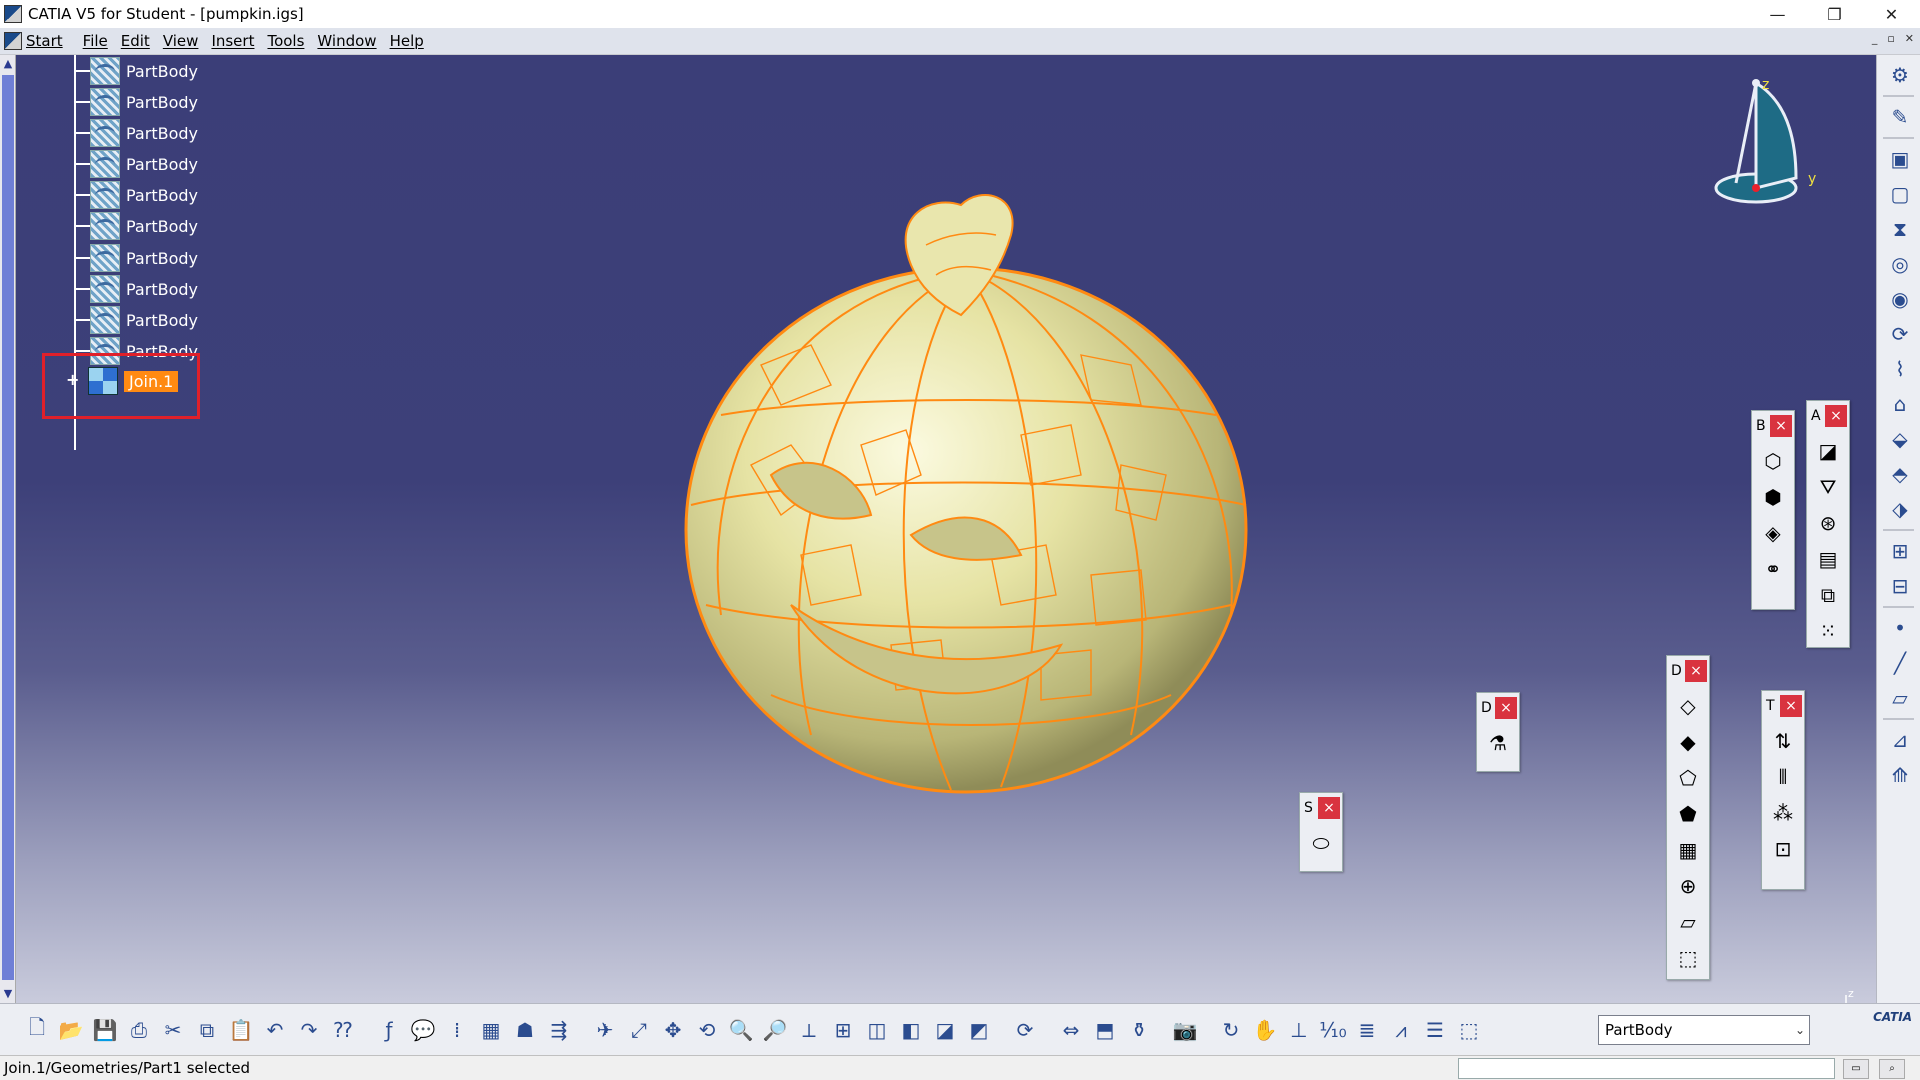 This screenshot has height=1080, width=1920. Describe the element at coordinates (525, 1030) in the screenshot. I see `catalog-icon: ☗` at that location.